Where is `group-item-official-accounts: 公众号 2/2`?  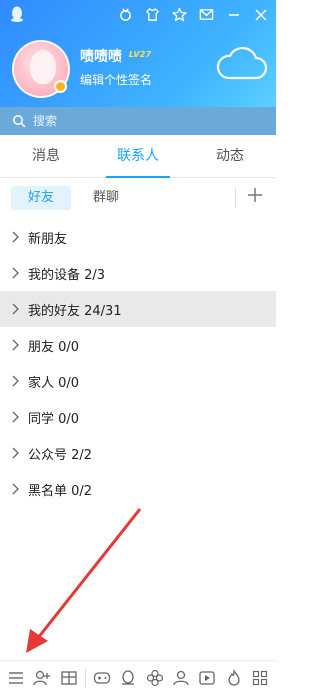
group-item-official-accounts: 公众号 2/2 is located at coordinates (138, 453).